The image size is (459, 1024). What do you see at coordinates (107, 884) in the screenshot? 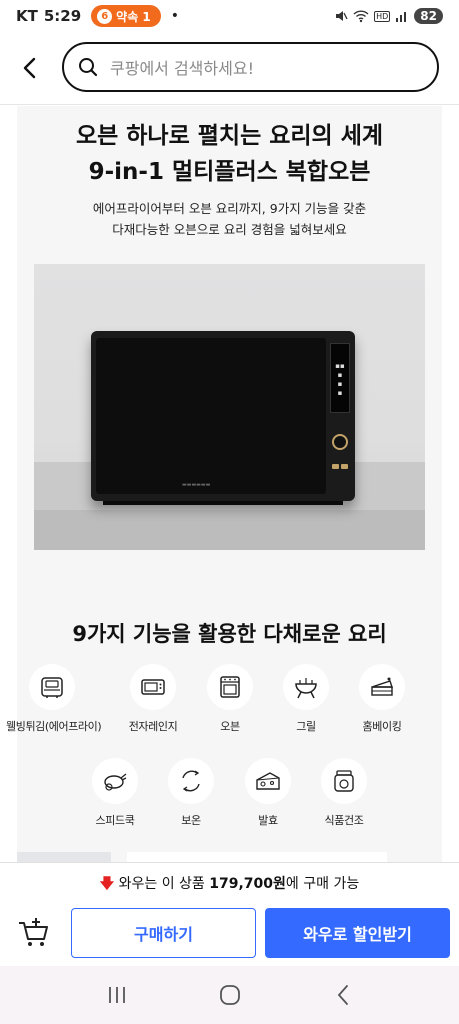
I see `down-arrow-icon: 🡇` at bounding box center [107, 884].